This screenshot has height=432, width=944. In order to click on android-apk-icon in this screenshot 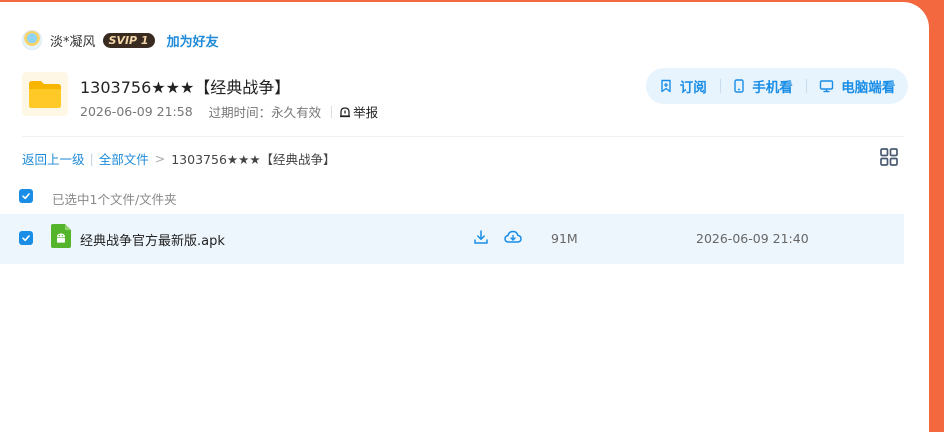, I will do `click(61, 236)`.